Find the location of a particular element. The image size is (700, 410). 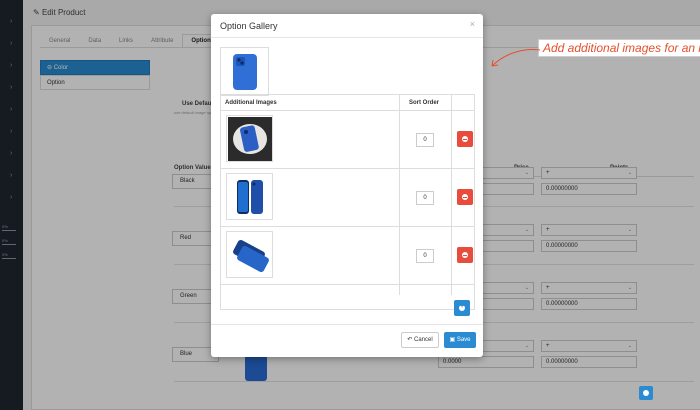

add-option-value-button is located at coordinates (646, 393).